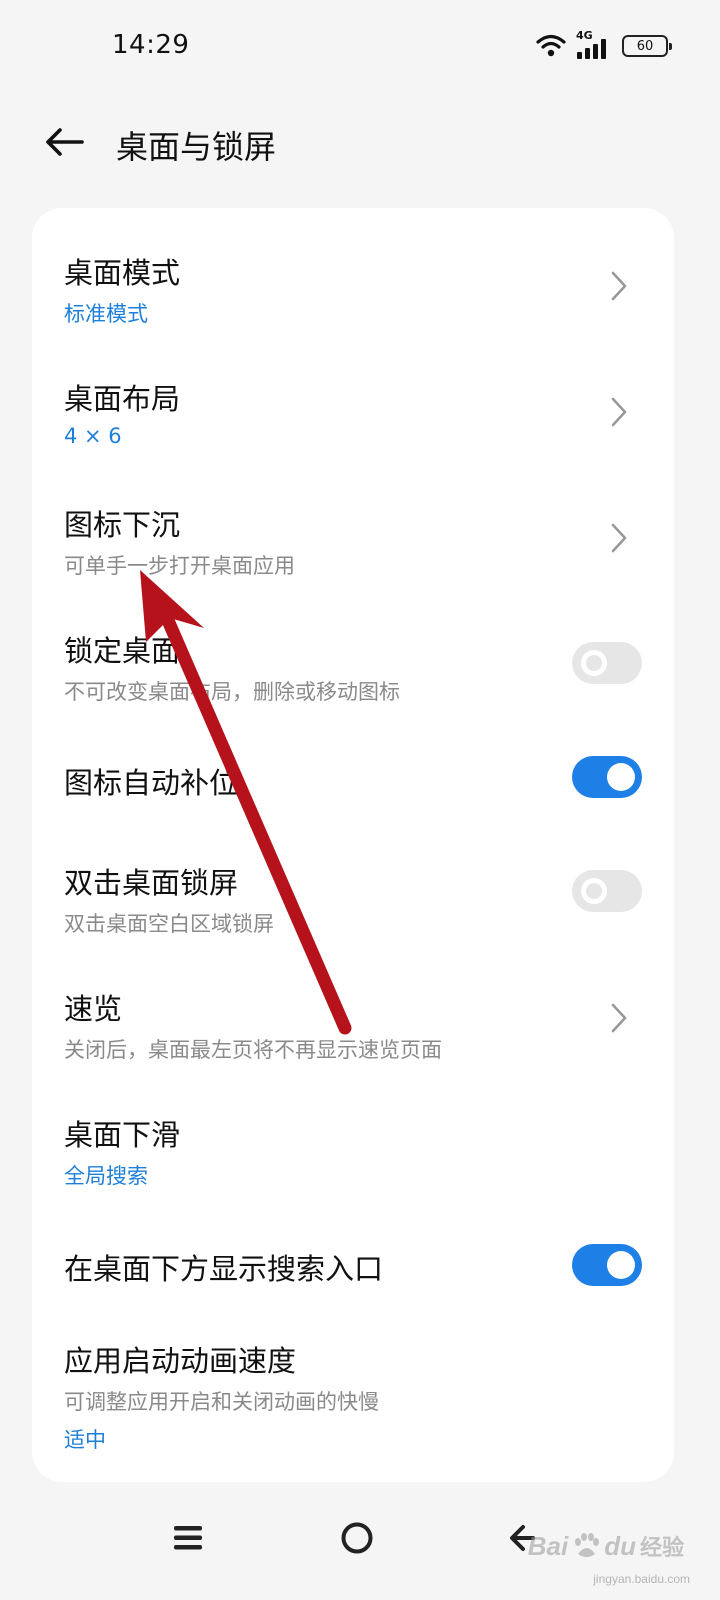 The height and width of the screenshot is (1600, 720). I want to click on setting-title: 在桌面下方显示搜索入口, so click(224, 1269).